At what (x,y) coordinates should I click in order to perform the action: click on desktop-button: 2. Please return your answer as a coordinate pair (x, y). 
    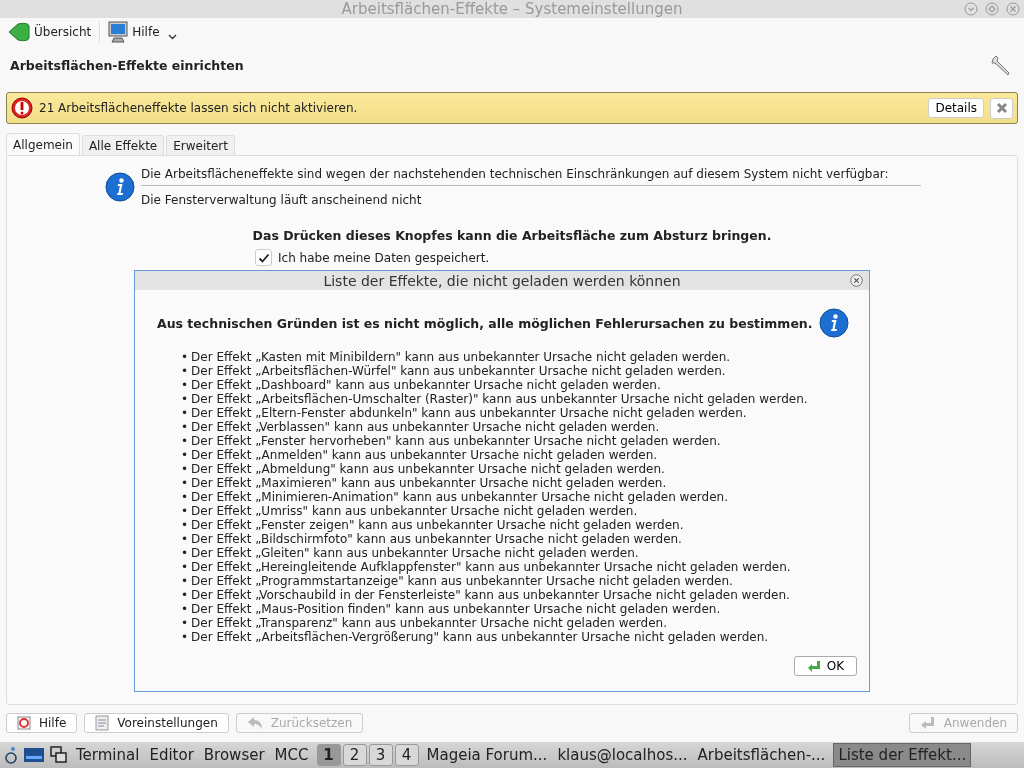
    Looking at the image, I should click on (354, 755).